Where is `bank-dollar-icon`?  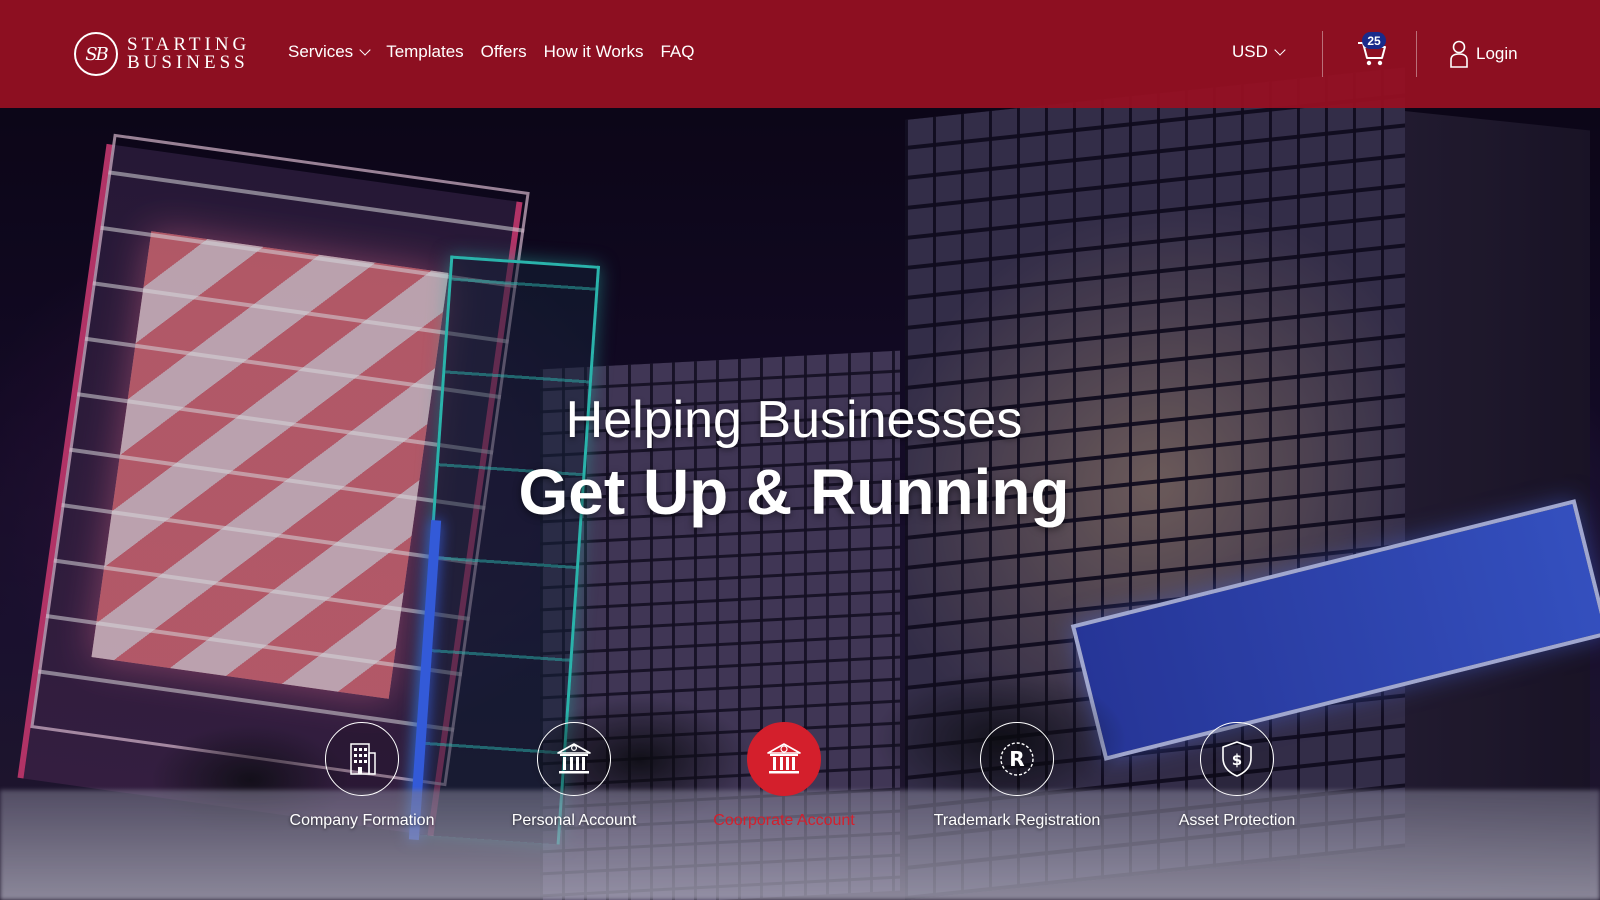
bank-dollar-icon is located at coordinates (784, 758).